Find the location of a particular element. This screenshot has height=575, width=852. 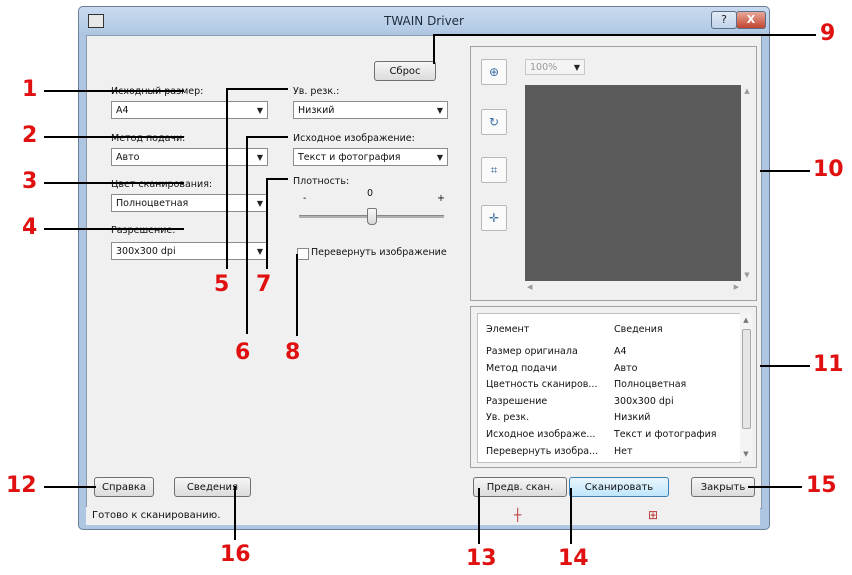

table-row: Цветность сканиров... Полноцветная is located at coordinates (586, 384).